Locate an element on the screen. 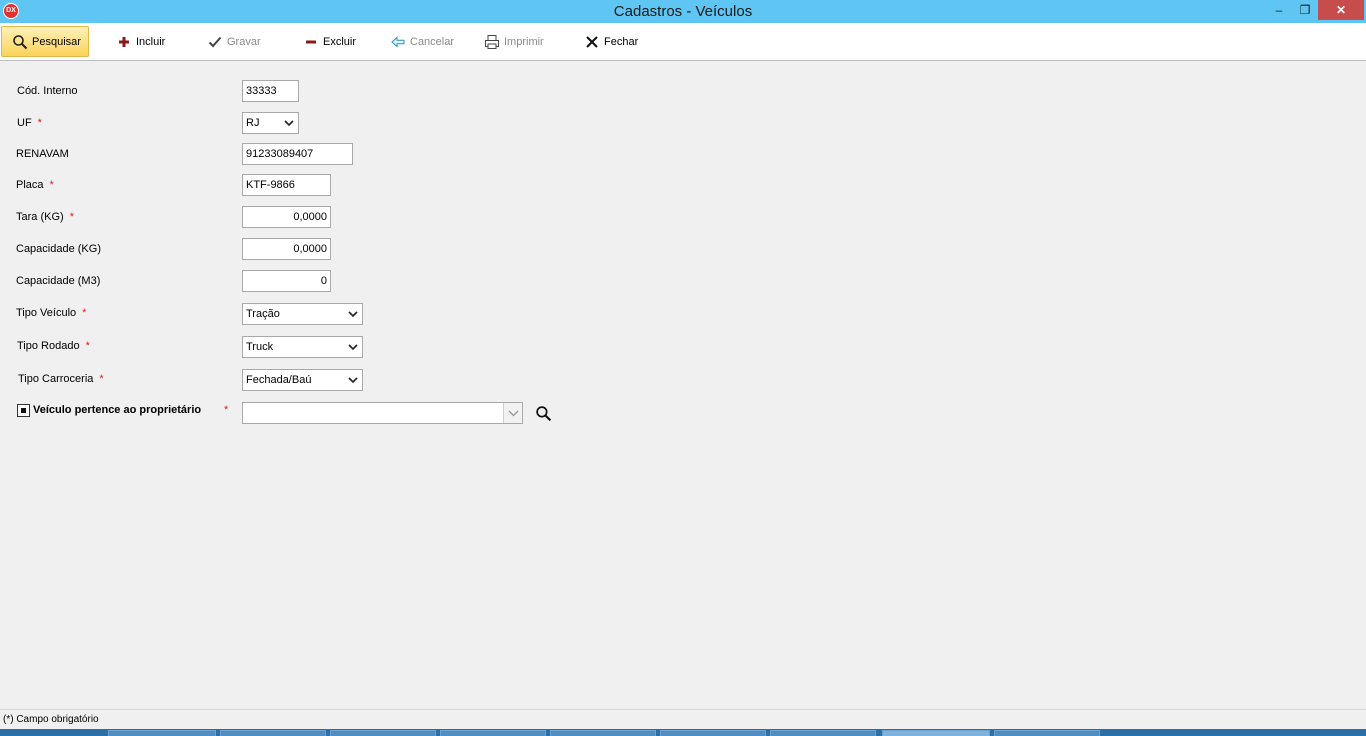 The height and width of the screenshot is (736, 1366). cancelar-label: Cancelar is located at coordinates (432, 41).